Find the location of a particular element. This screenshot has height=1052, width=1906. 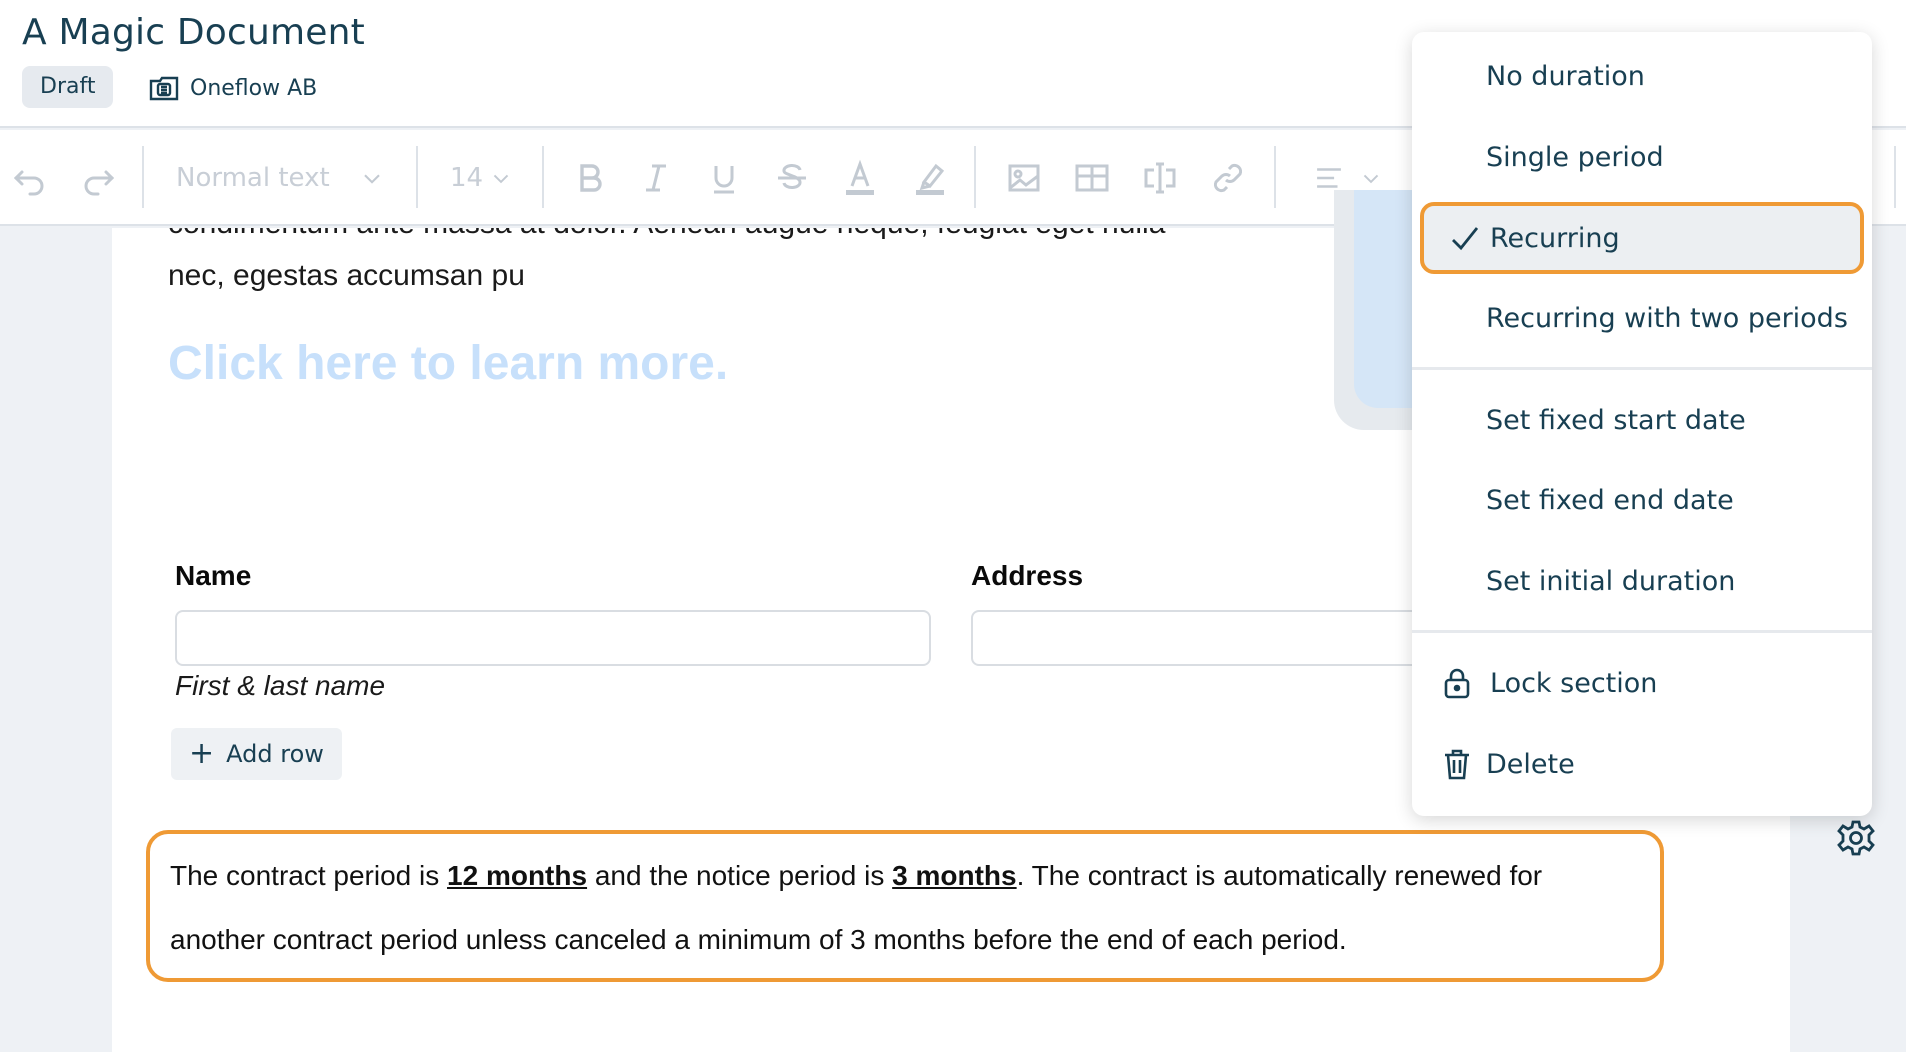

insert-table-button is located at coordinates (1092, 178).